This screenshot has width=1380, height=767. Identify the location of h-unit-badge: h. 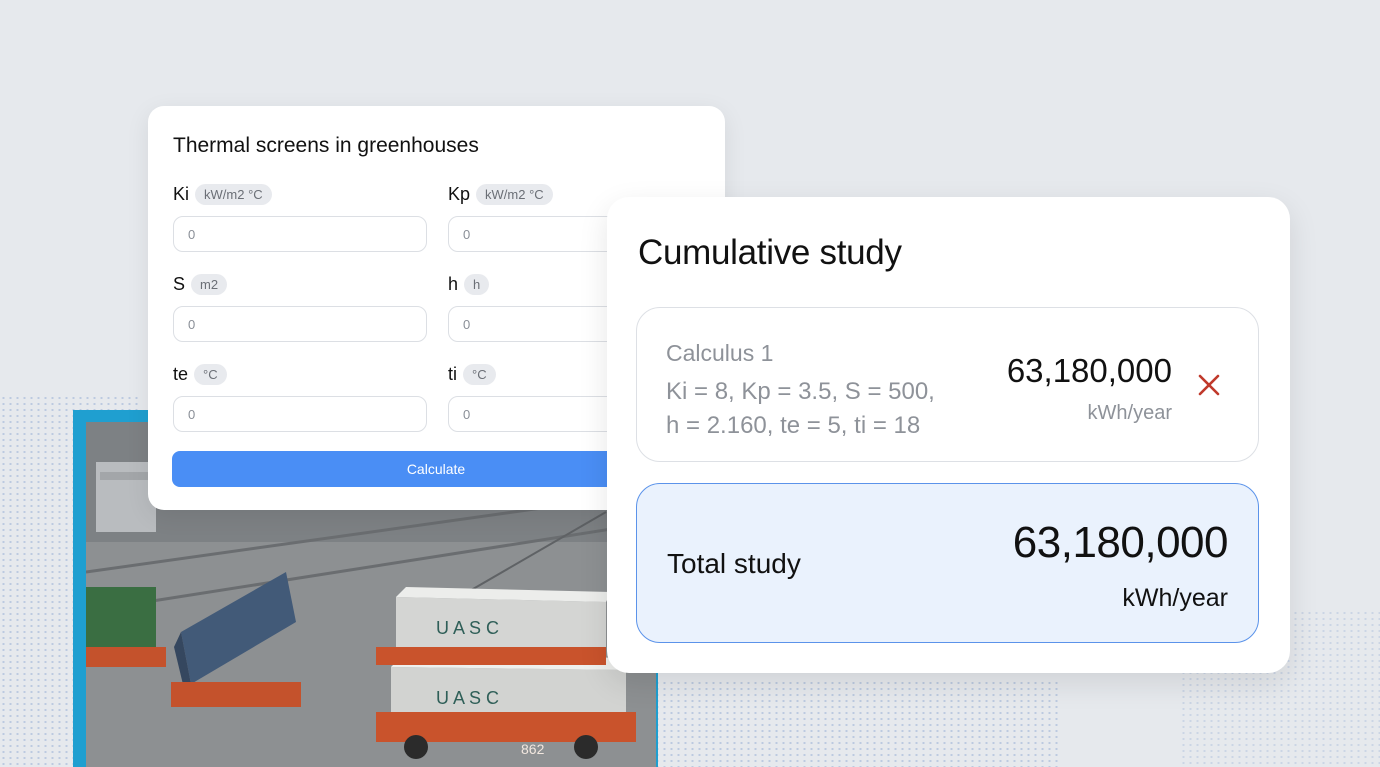
(477, 284).